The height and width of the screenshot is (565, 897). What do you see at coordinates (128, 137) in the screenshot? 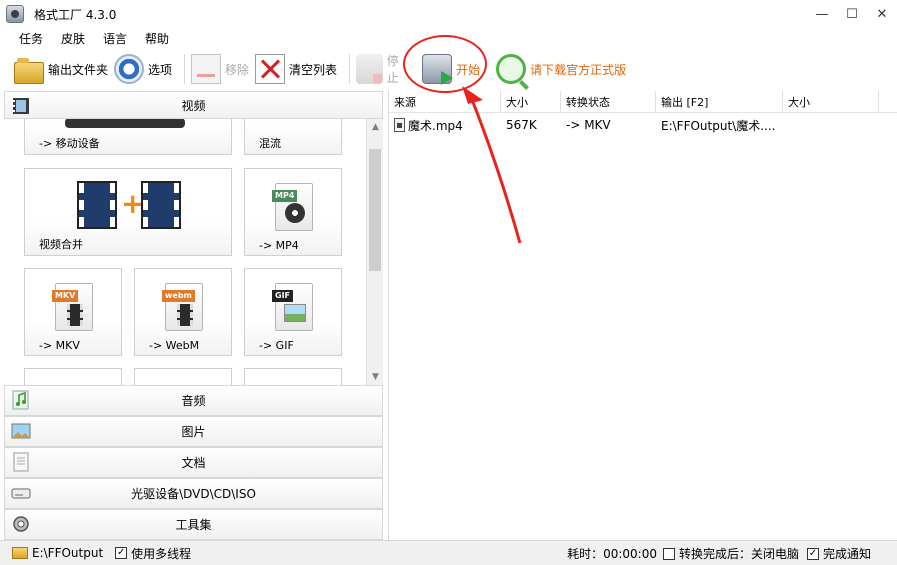
I see `tile-mobile-device: -> 移动设备` at bounding box center [128, 137].